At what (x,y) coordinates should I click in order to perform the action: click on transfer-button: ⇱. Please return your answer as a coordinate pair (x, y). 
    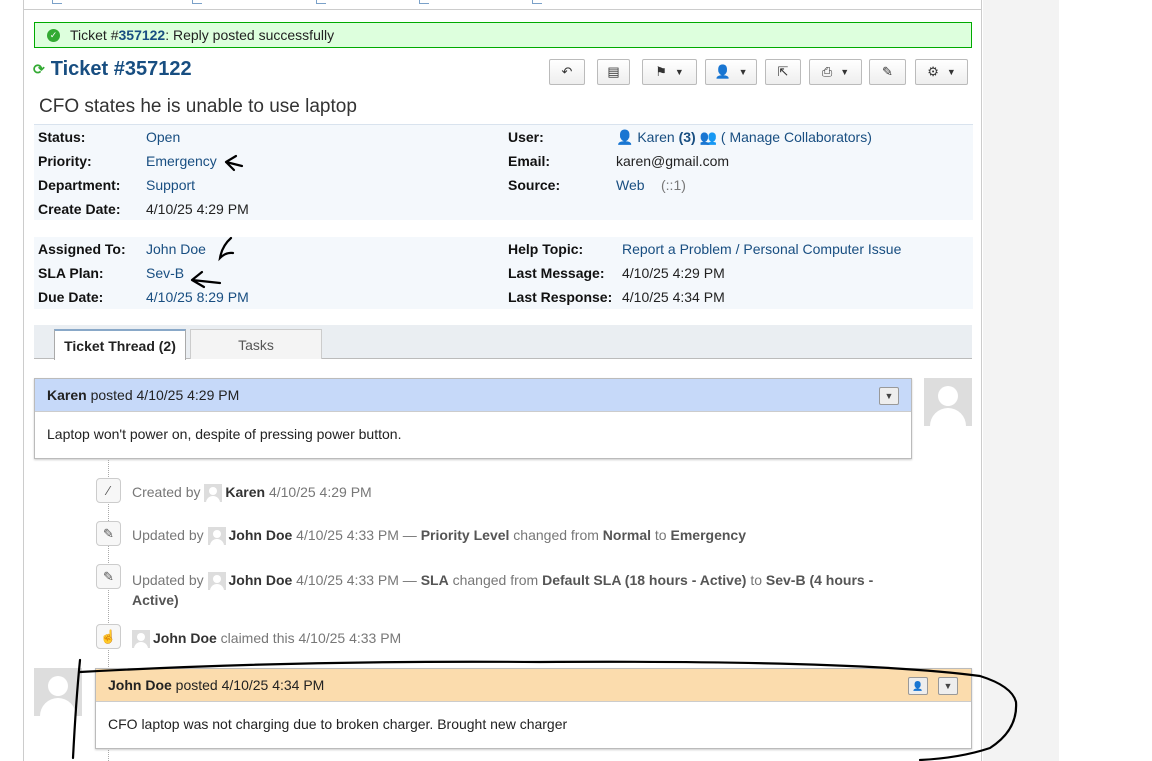
    Looking at the image, I should click on (783, 72).